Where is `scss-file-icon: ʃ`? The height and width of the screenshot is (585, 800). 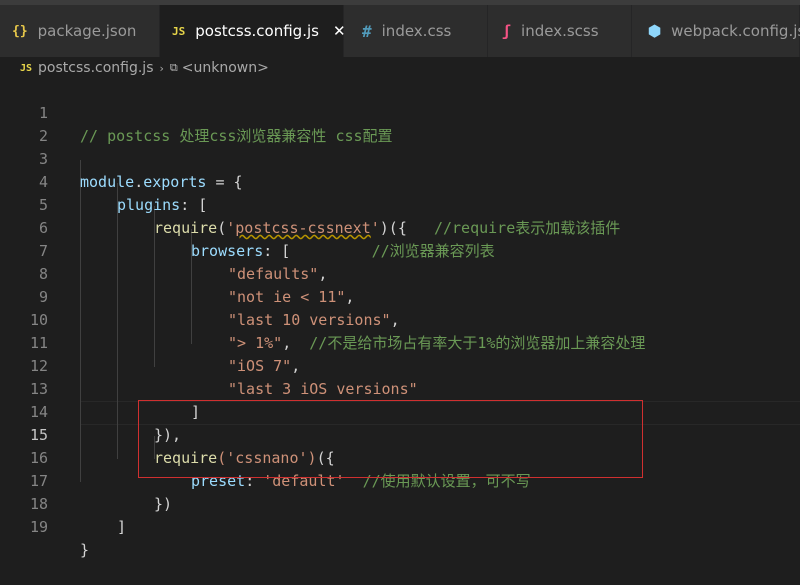
scss-file-icon: ʃ is located at coordinates (507, 31).